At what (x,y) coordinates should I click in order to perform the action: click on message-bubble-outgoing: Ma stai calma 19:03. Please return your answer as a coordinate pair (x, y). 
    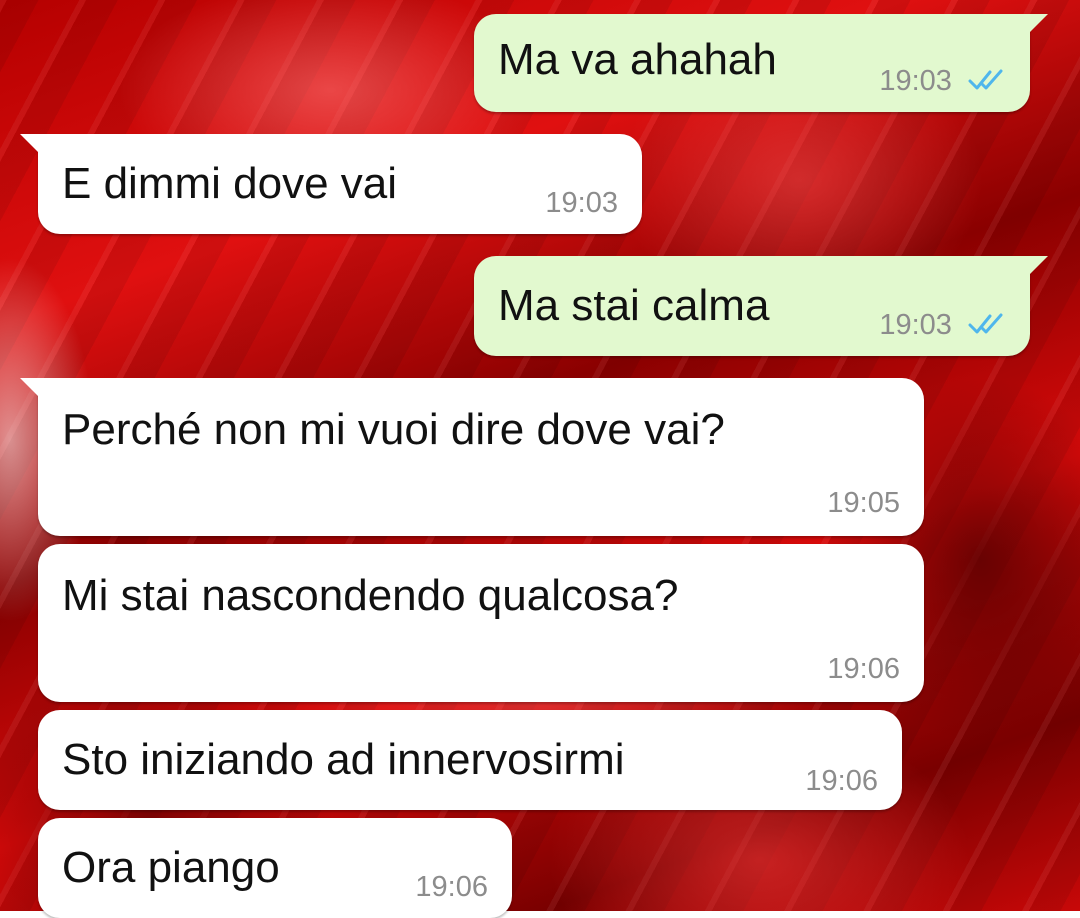
    Looking at the image, I should click on (761, 306).